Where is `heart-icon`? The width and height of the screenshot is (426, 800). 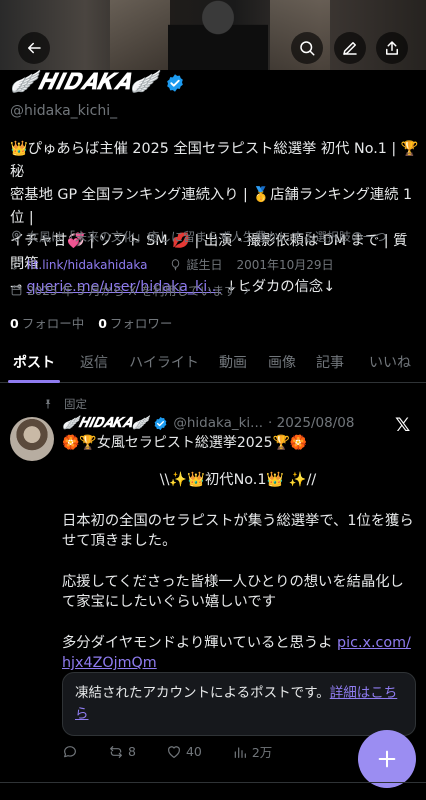 heart-icon is located at coordinates (174, 751).